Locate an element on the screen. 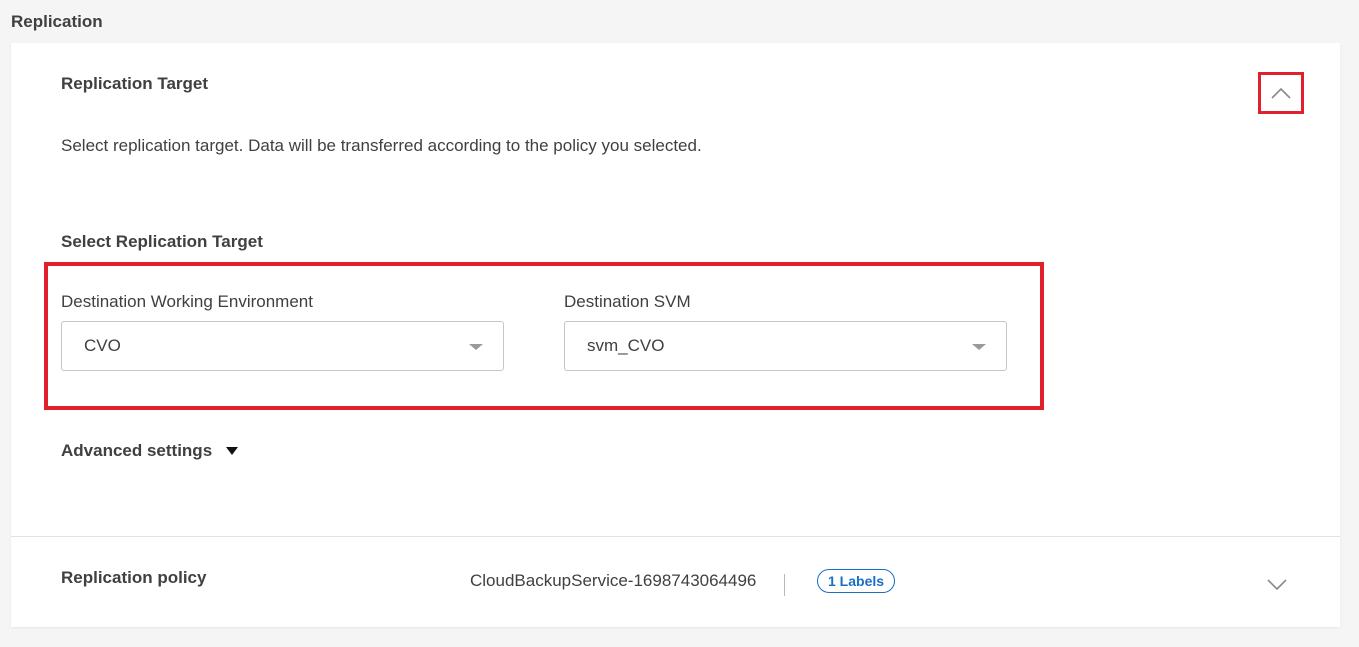  expand-policy-button is located at coordinates (1277, 585).